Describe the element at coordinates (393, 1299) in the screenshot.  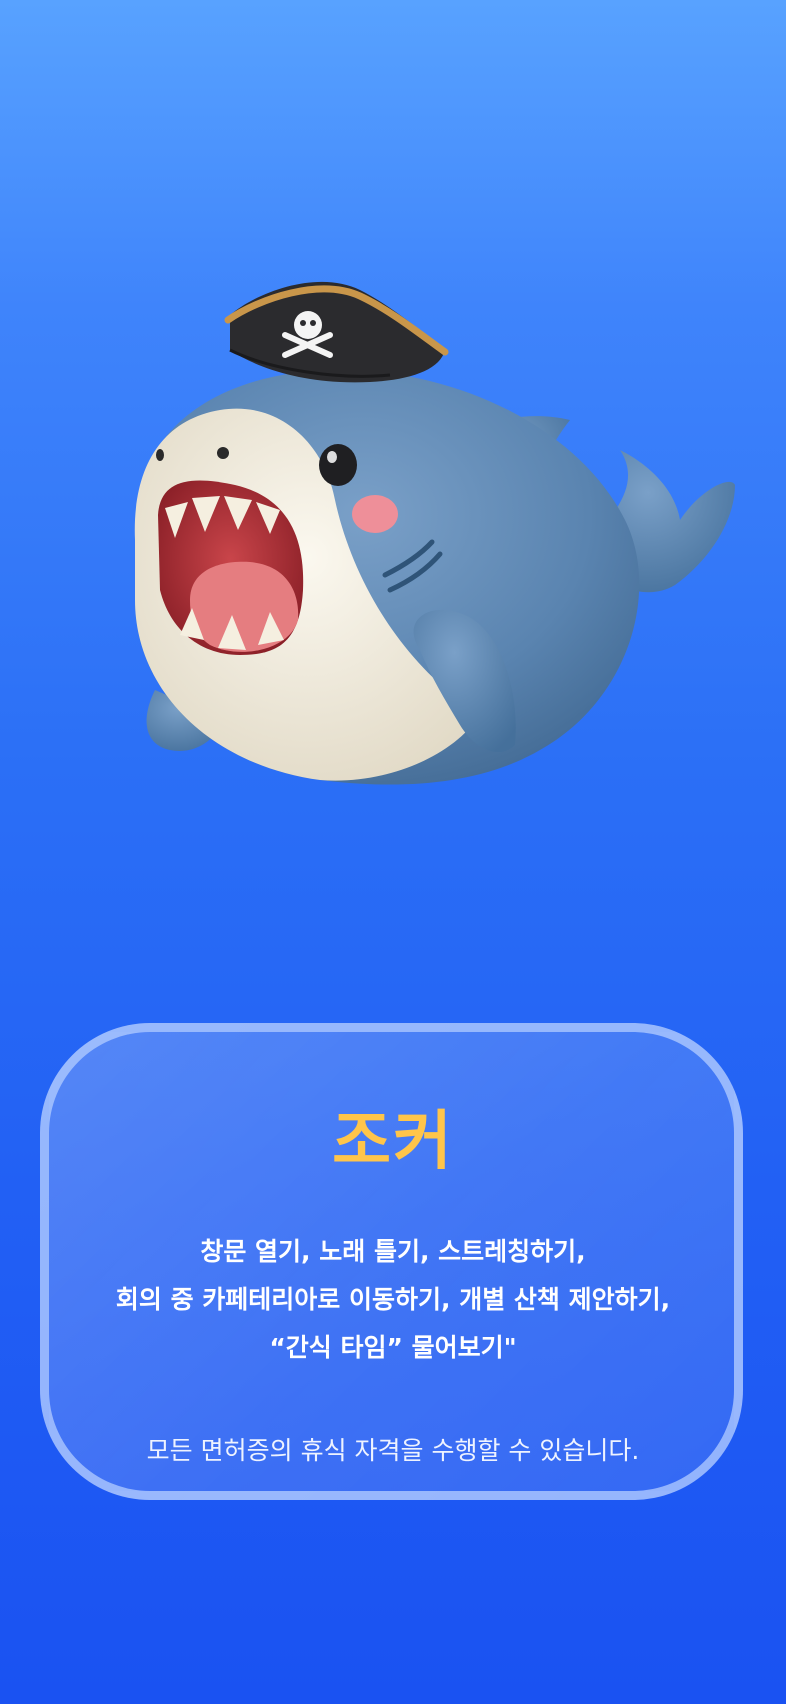
I see `description-line-2: 회의 중 카페테리아로 이동하기, 개별 산책 제안하기,` at that location.